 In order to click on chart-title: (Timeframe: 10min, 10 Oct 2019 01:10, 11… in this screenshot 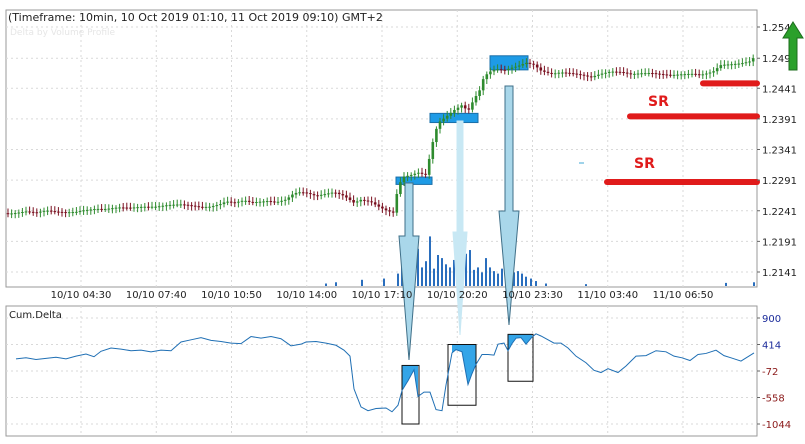, I will do `click(195, 17)`.